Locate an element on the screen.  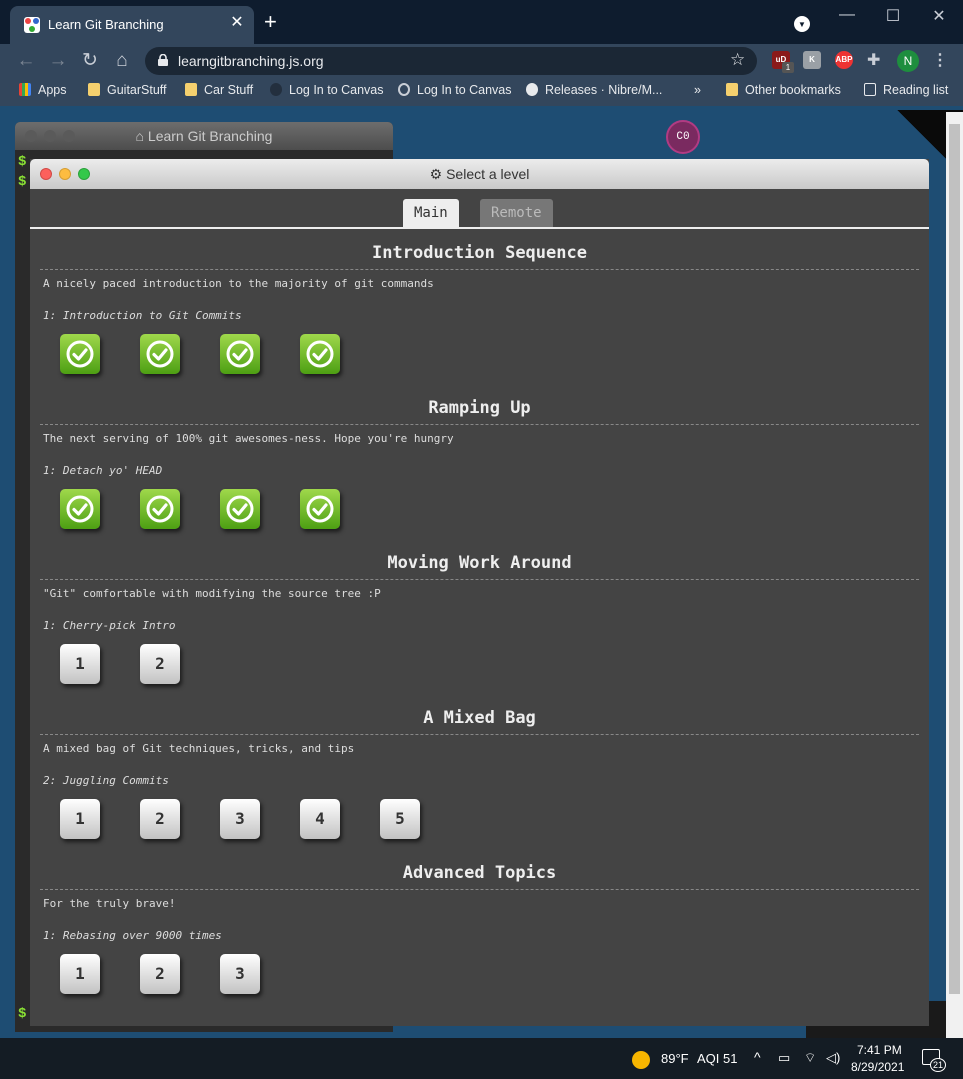
current-level-name: 1: Detach yo' HEAD is located at coordinates (103, 470).